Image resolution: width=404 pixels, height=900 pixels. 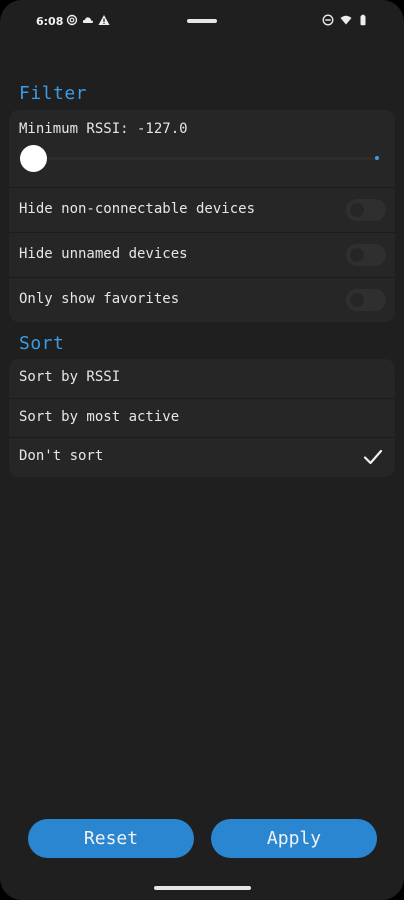 What do you see at coordinates (294, 838) in the screenshot?
I see `apply-button: Apply` at bounding box center [294, 838].